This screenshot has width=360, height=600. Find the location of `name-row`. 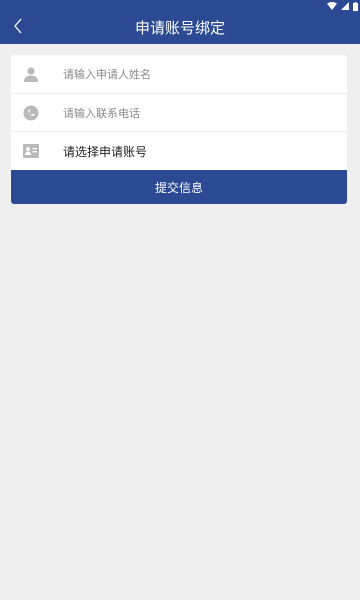

name-row is located at coordinates (179, 74).